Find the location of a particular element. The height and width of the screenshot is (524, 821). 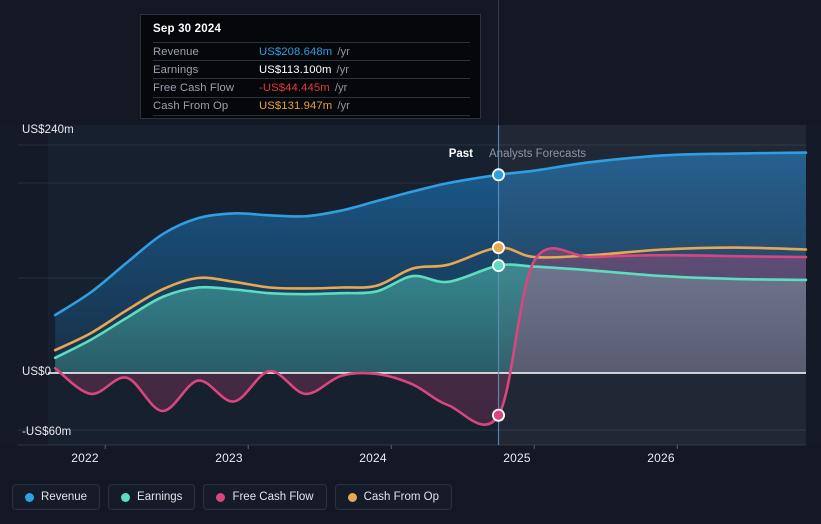

tooltip-metric-value: US$131.947m is located at coordinates (296, 106).